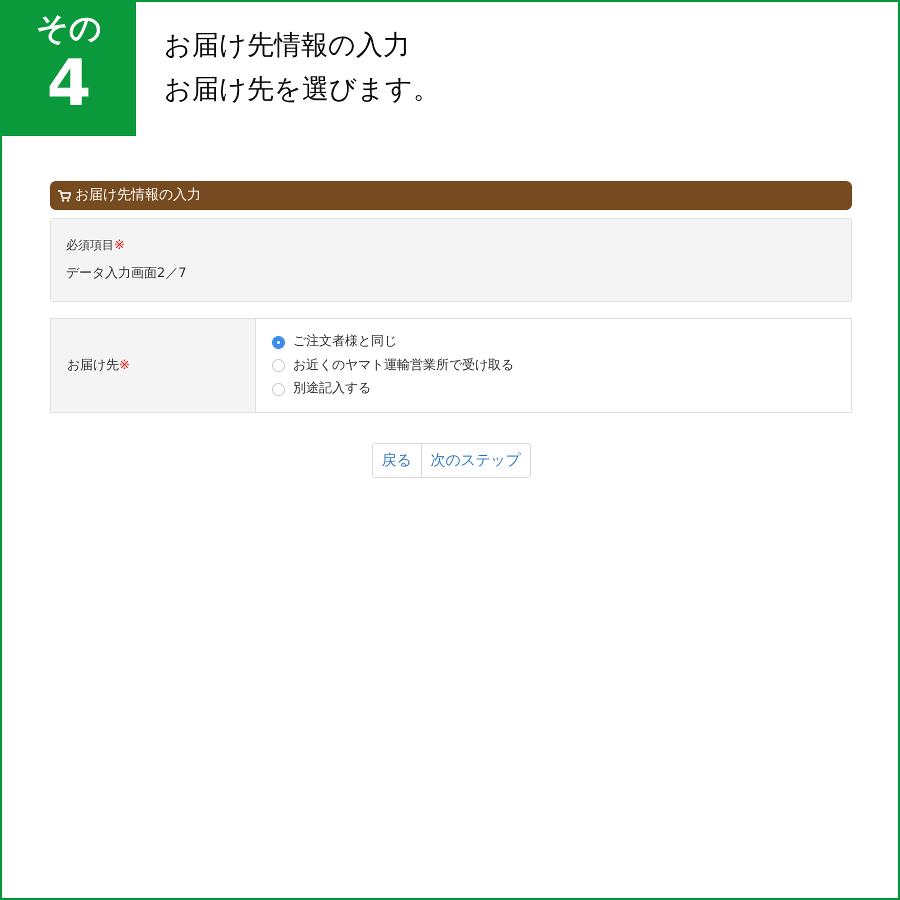 This screenshot has height=900, width=900. What do you see at coordinates (302, 90) in the screenshot?
I see `heading-line: お届け先を選びます。` at bounding box center [302, 90].